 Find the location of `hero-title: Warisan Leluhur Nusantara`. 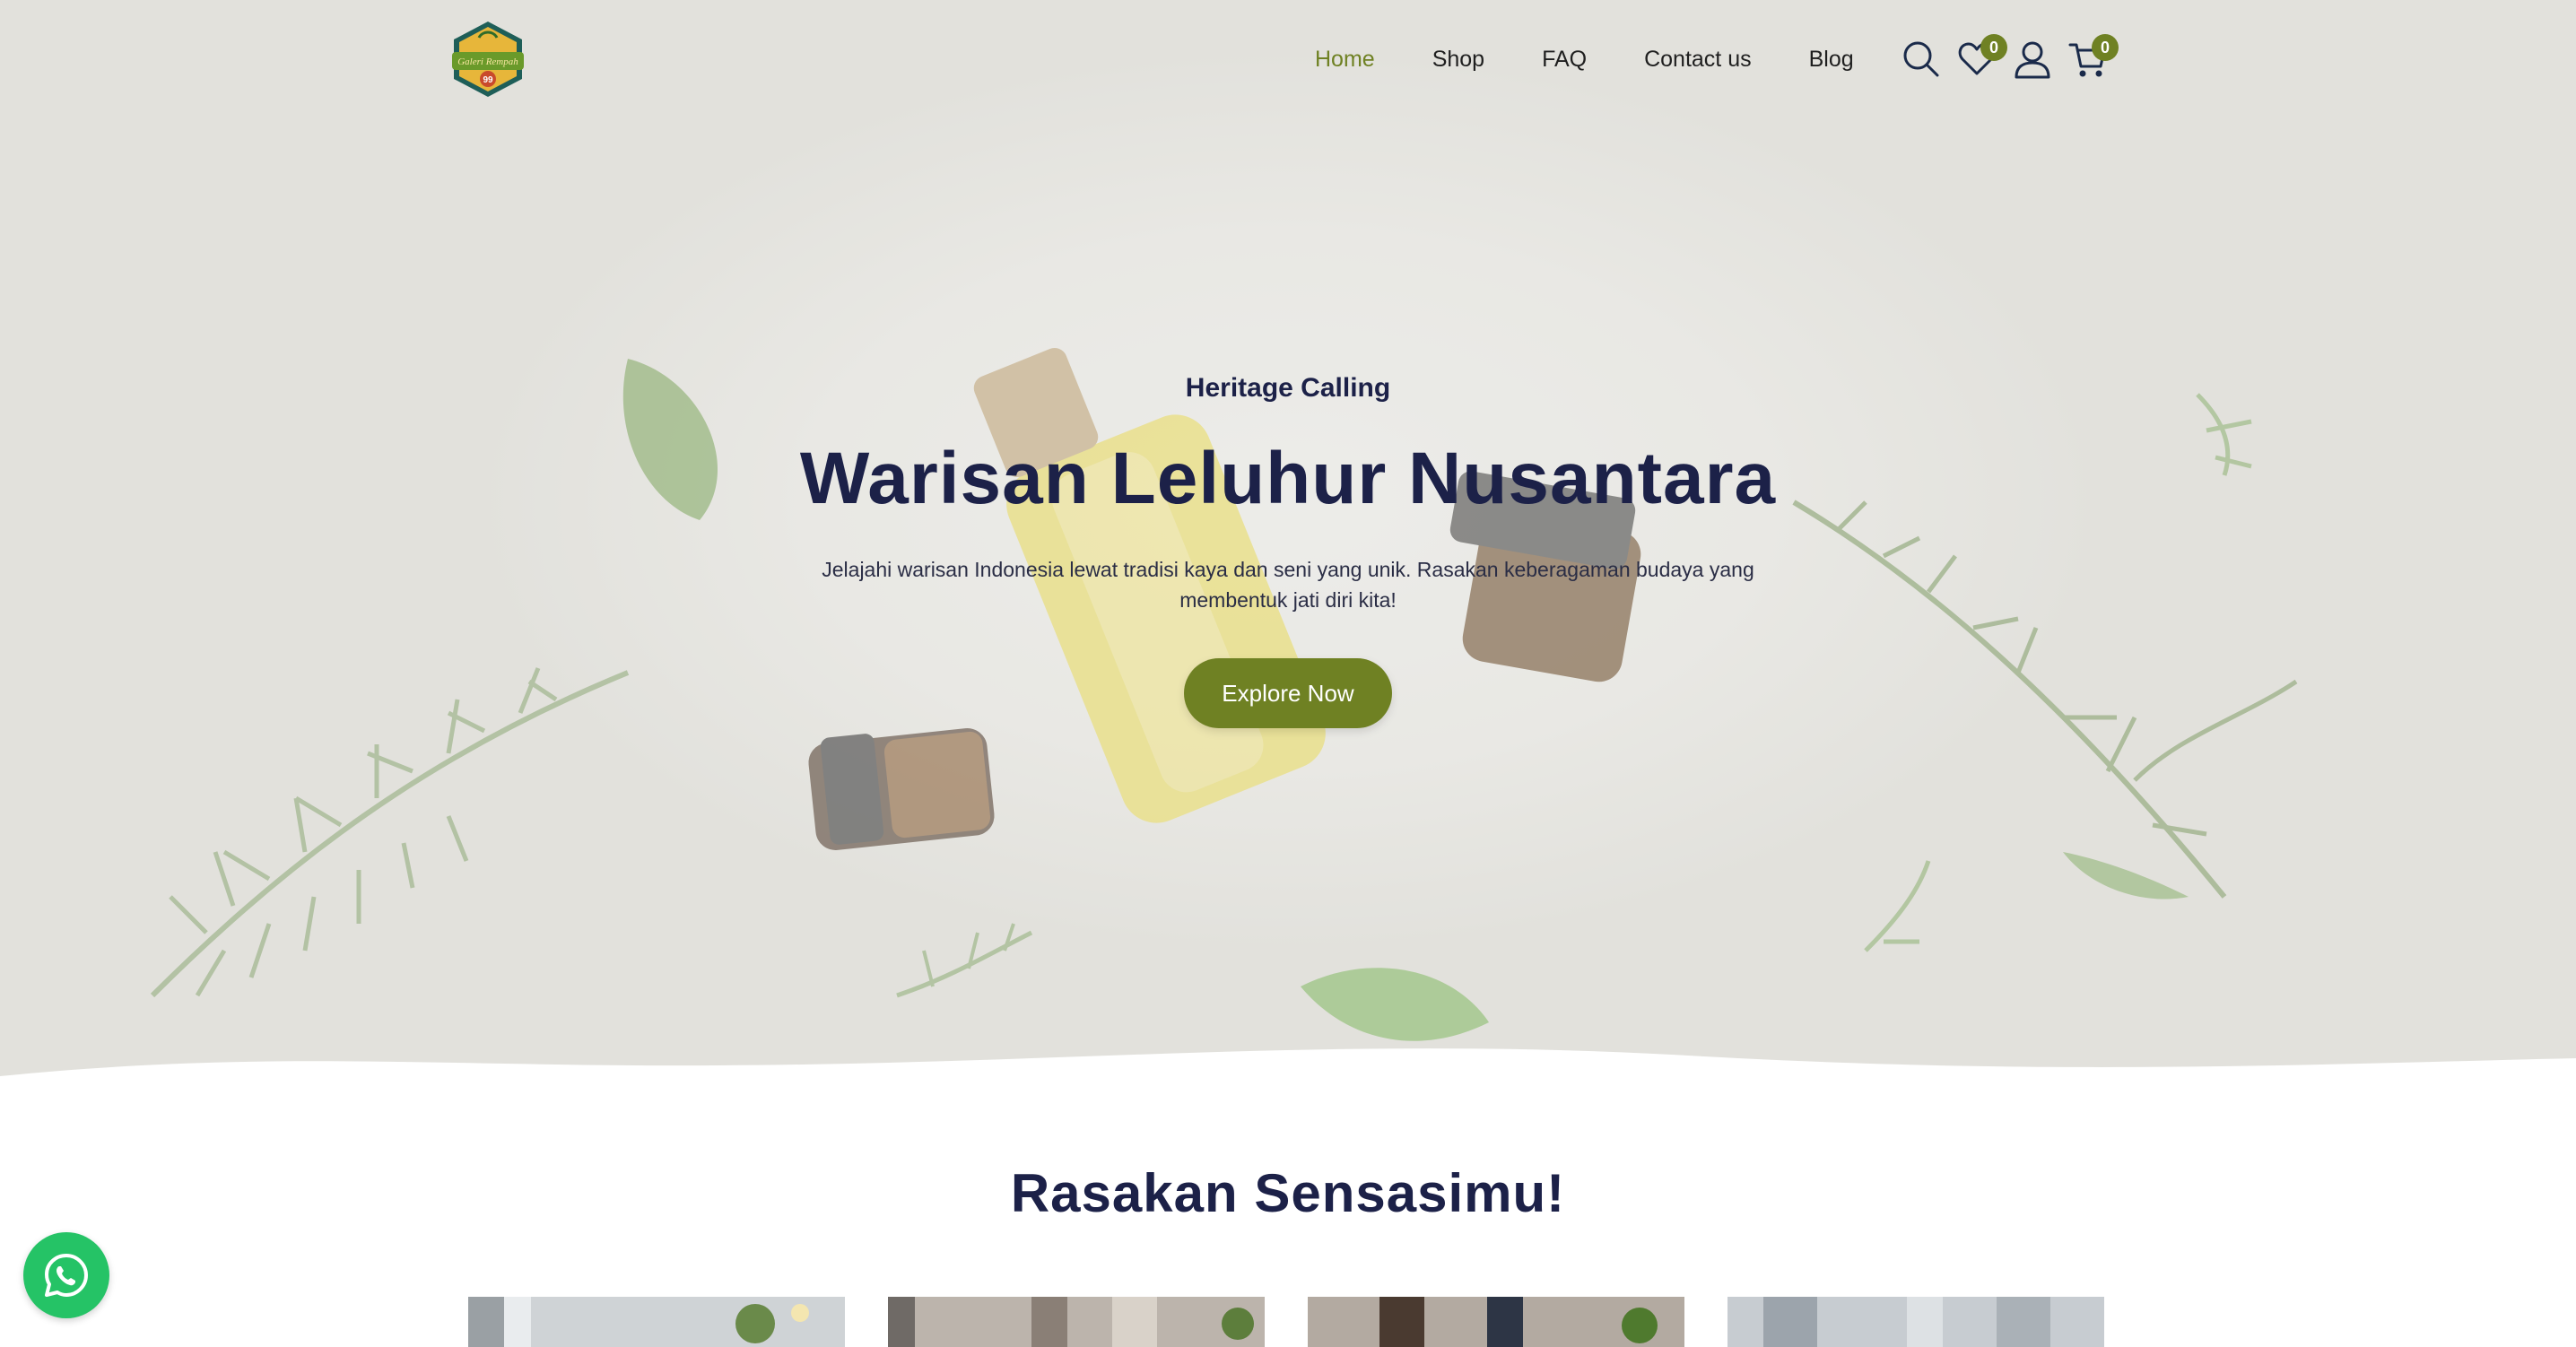

hero-title: Warisan Leluhur Nusantara is located at coordinates (1288, 478).